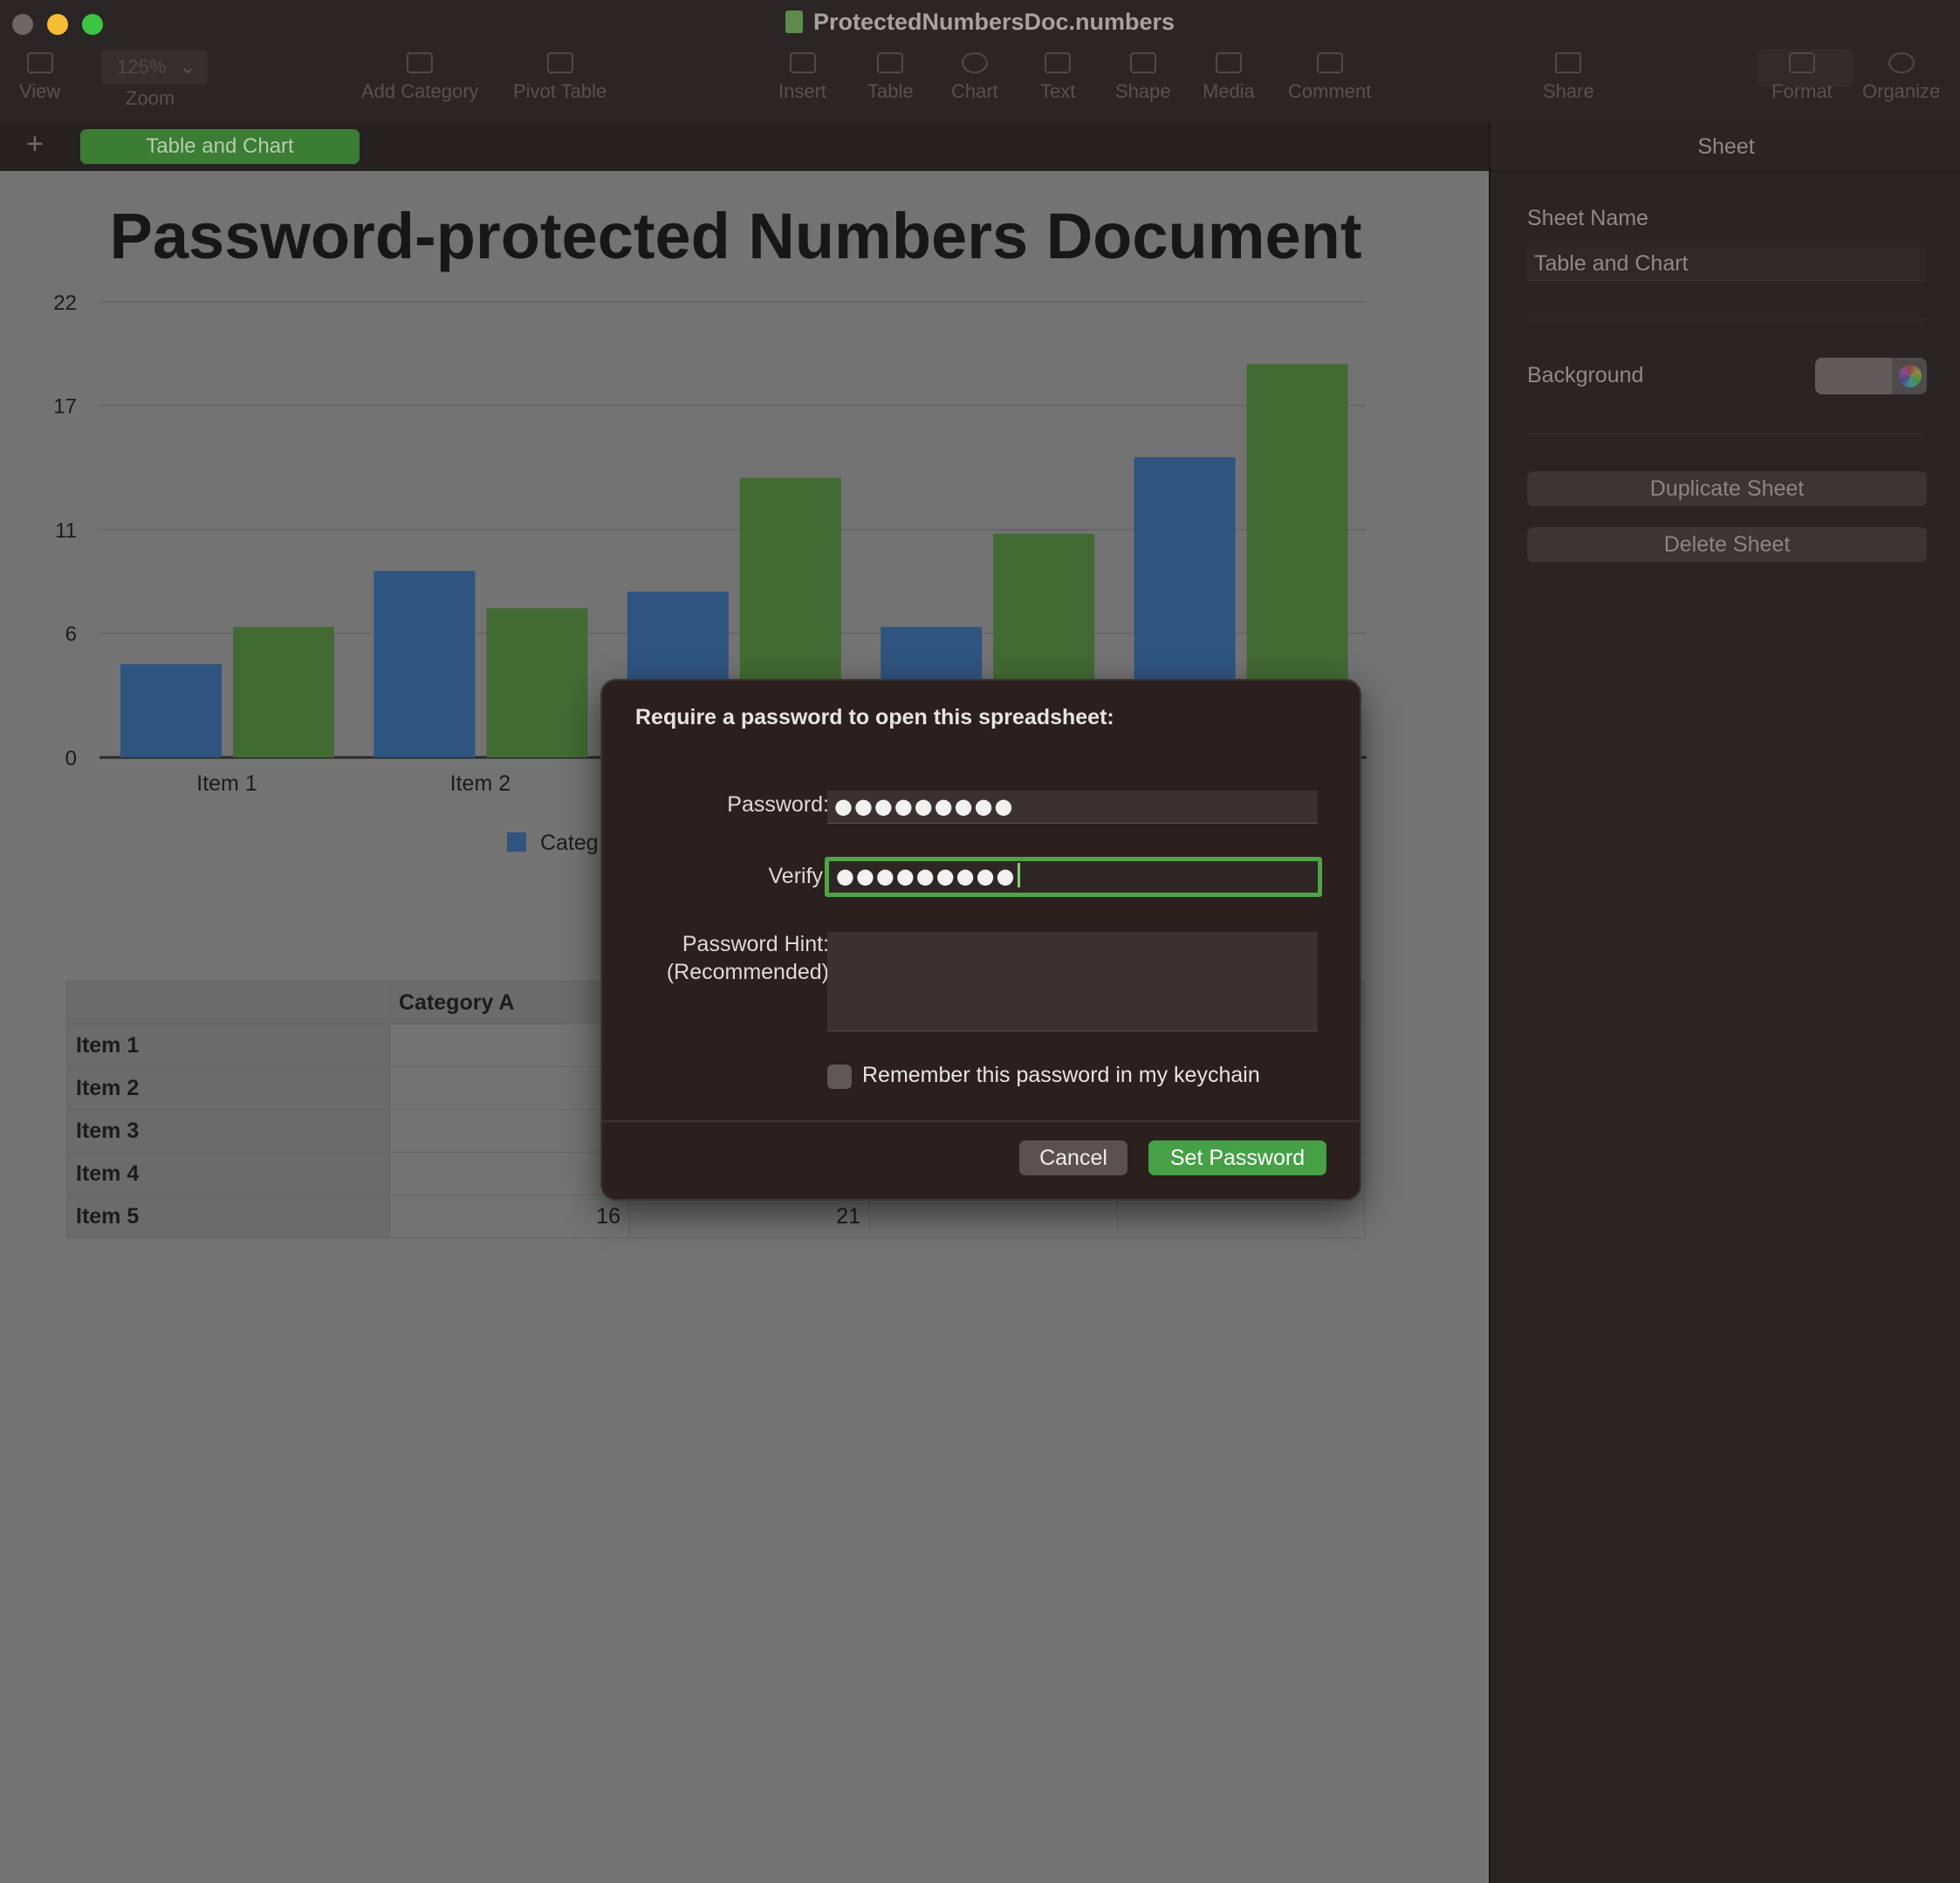 Image resolution: width=1960 pixels, height=1883 pixels. What do you see at coordinates (799, 876) in the screenshot?
I see `verify-label: Verify:` at bounding box center [799, 876].